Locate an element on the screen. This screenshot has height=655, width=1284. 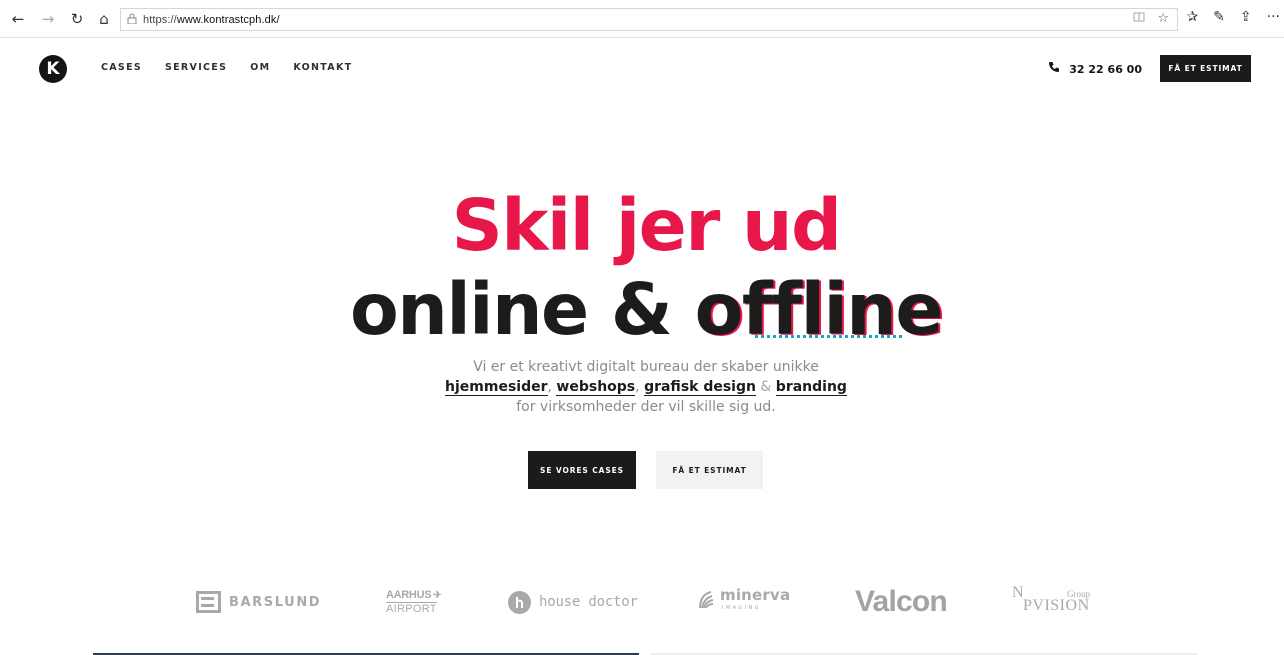
hero-headline-line1: Skil jer ud is located at coordinates (646, 225).